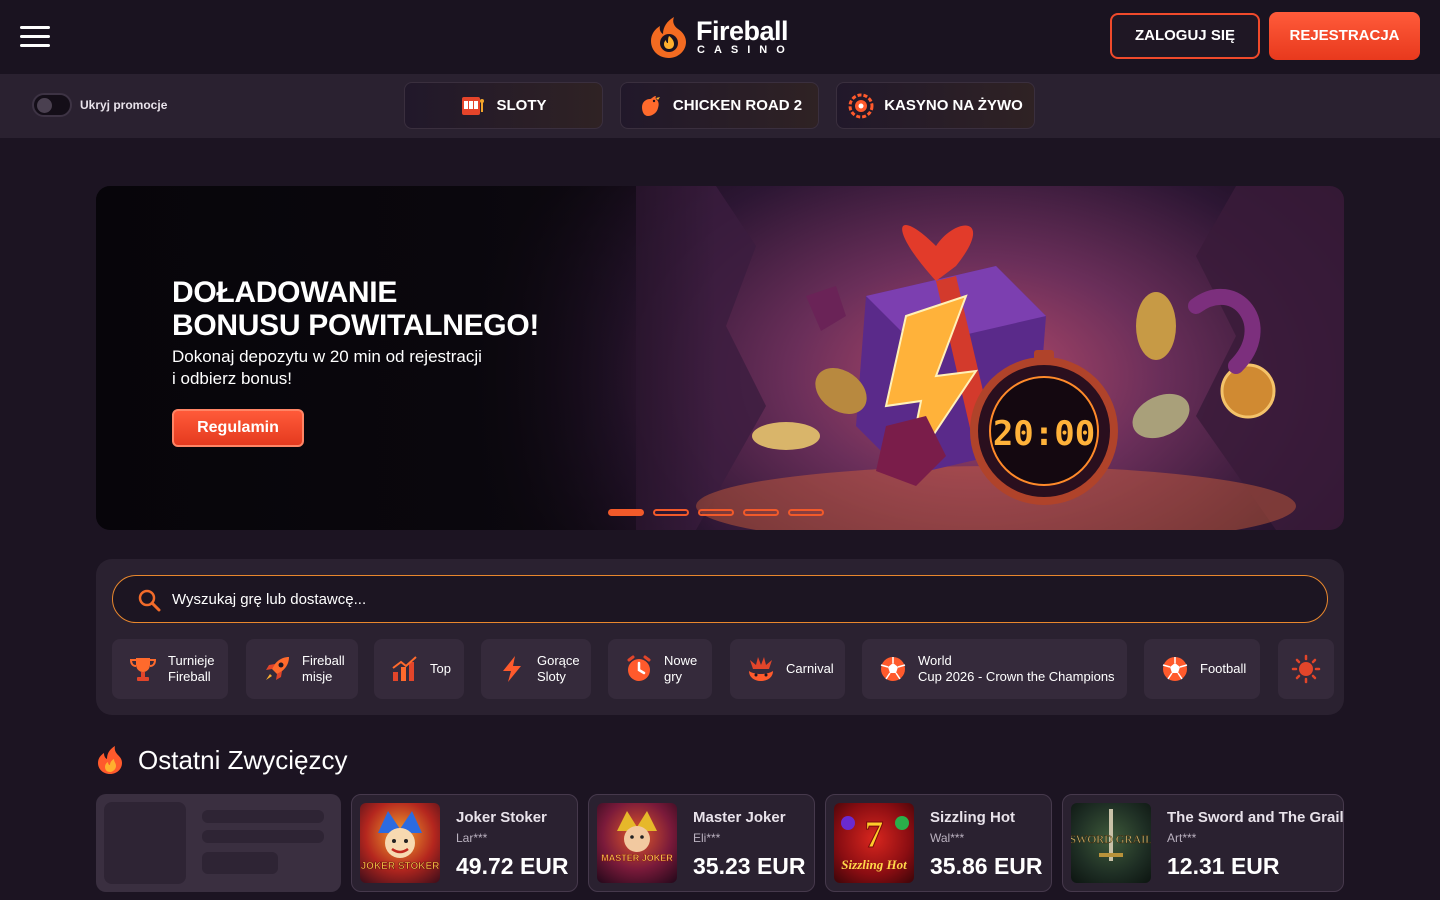  I want to click on quicklink-live-casino: KASYNO NA ŻYWO, so click(935, 105).